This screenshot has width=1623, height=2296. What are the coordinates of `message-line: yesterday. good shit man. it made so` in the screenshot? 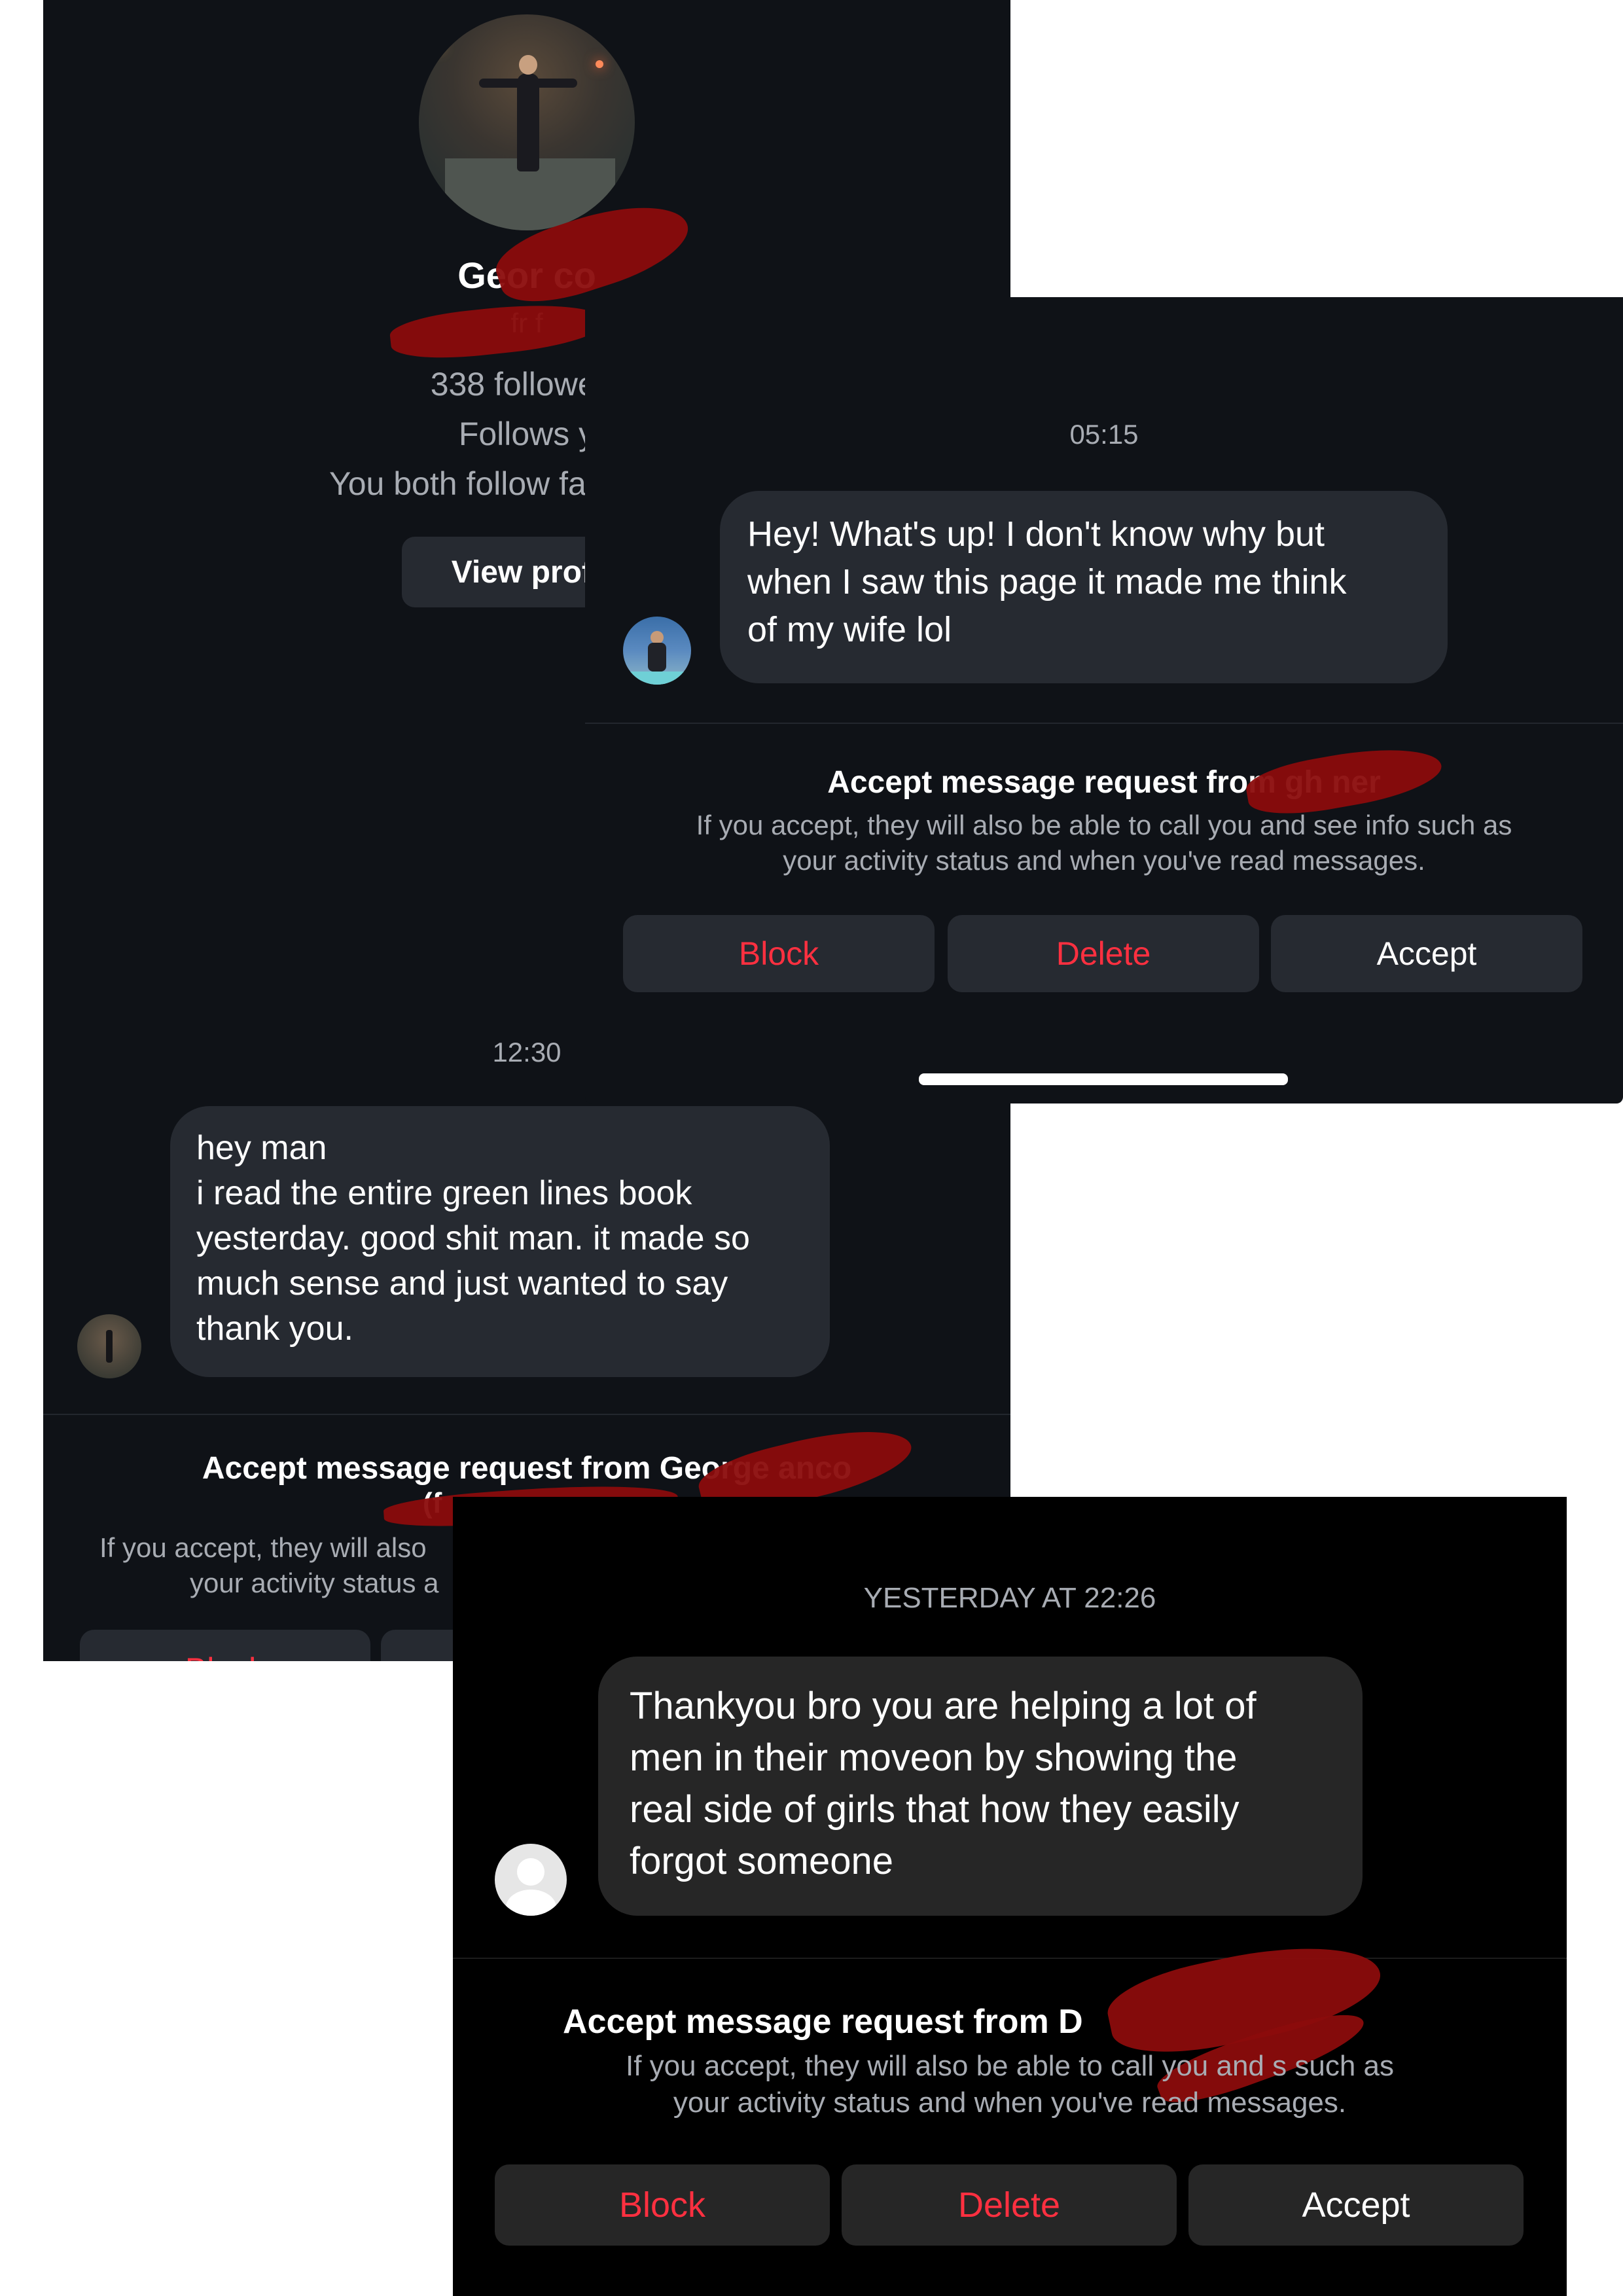 It's located at (473, 1238).